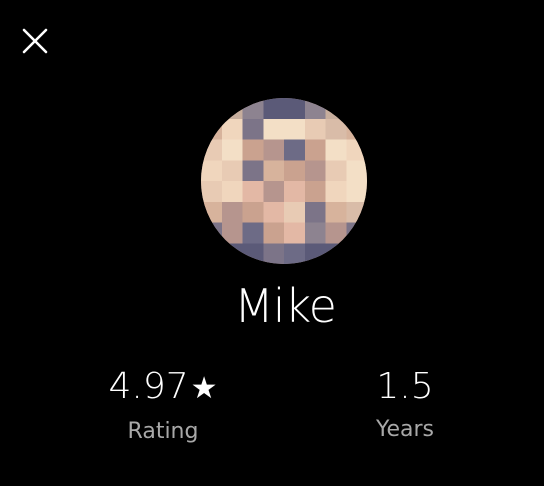 This screenshot has height=486, width=544. What do you see at coordinates (285, 306) in the screenshot?
I see `driver-name: Mike` at bounding box center [285, 306].